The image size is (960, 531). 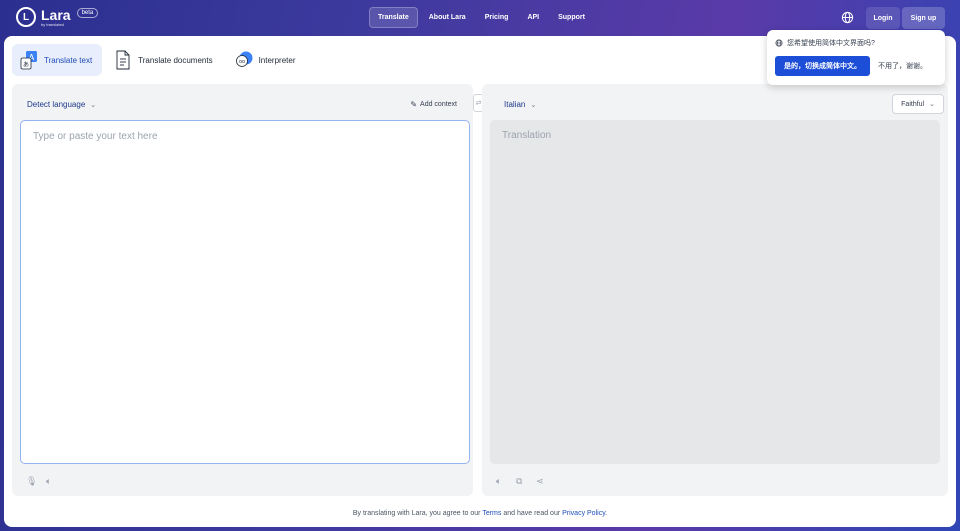 I want to click on style-select: Faithful ⌄, so click(x=918, y=104).